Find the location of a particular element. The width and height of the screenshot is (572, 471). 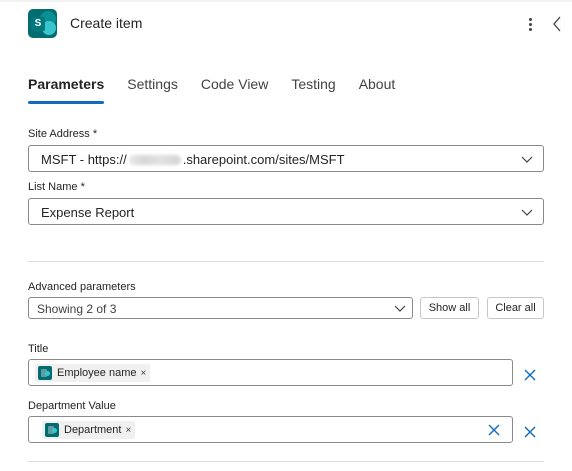

collapse-panel-button is located at coordinates (557, 24).